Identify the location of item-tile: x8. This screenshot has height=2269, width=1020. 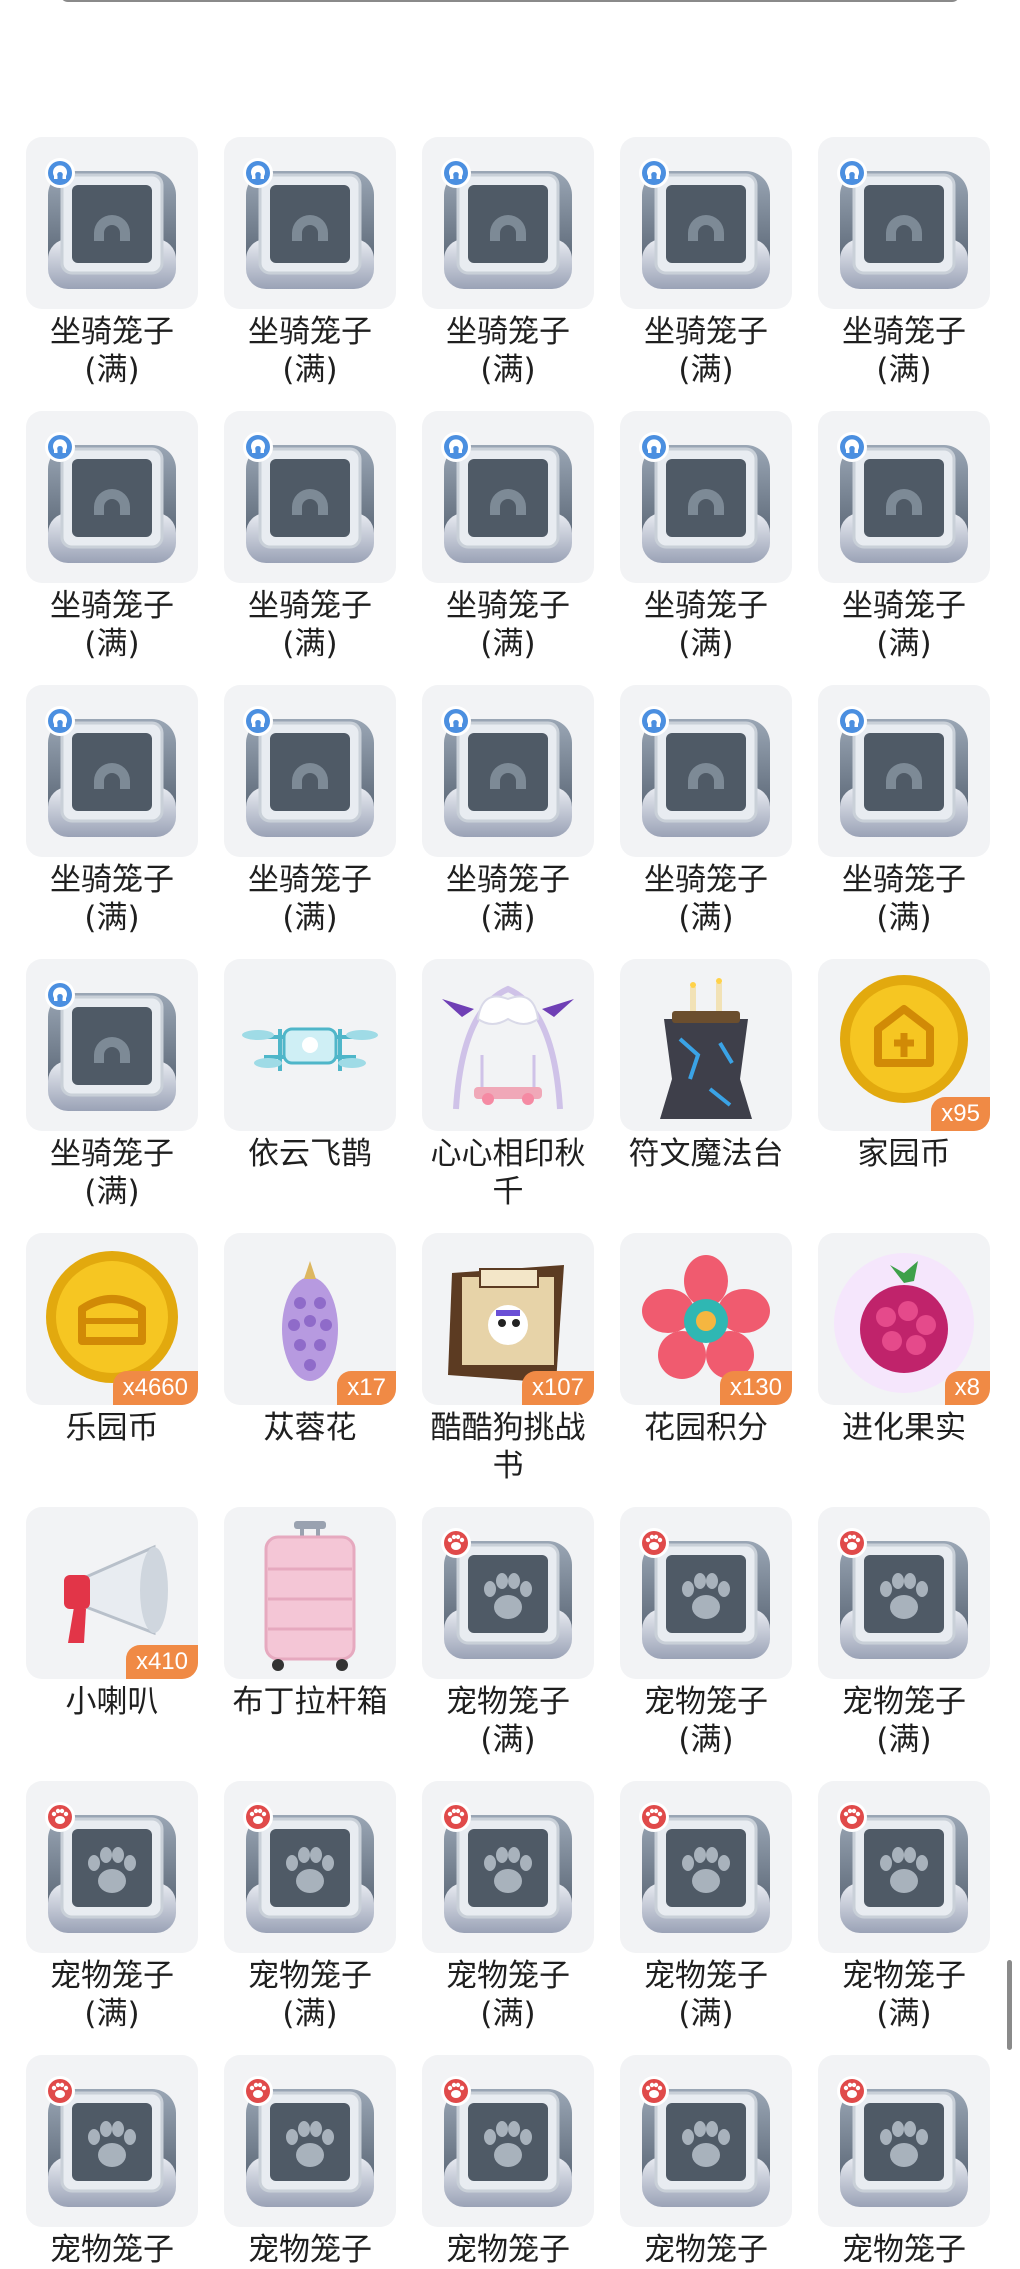
(904, 1319).